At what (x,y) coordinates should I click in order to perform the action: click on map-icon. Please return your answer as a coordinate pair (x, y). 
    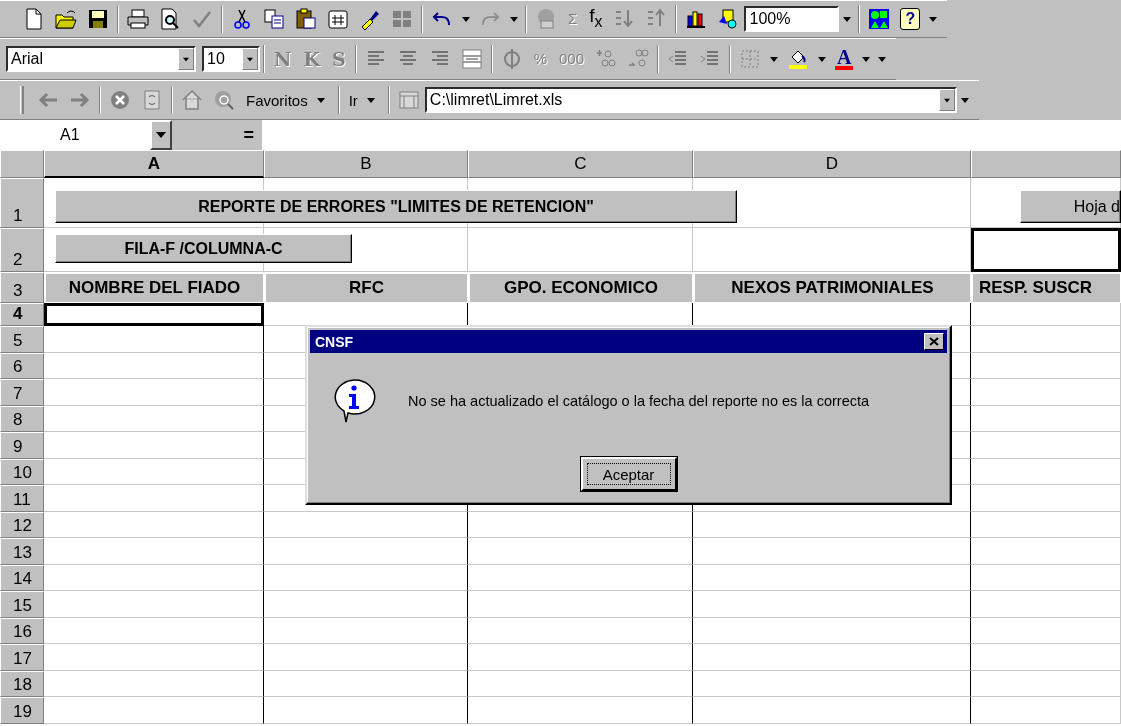
    Looking at the image, I should click on (879, 19).